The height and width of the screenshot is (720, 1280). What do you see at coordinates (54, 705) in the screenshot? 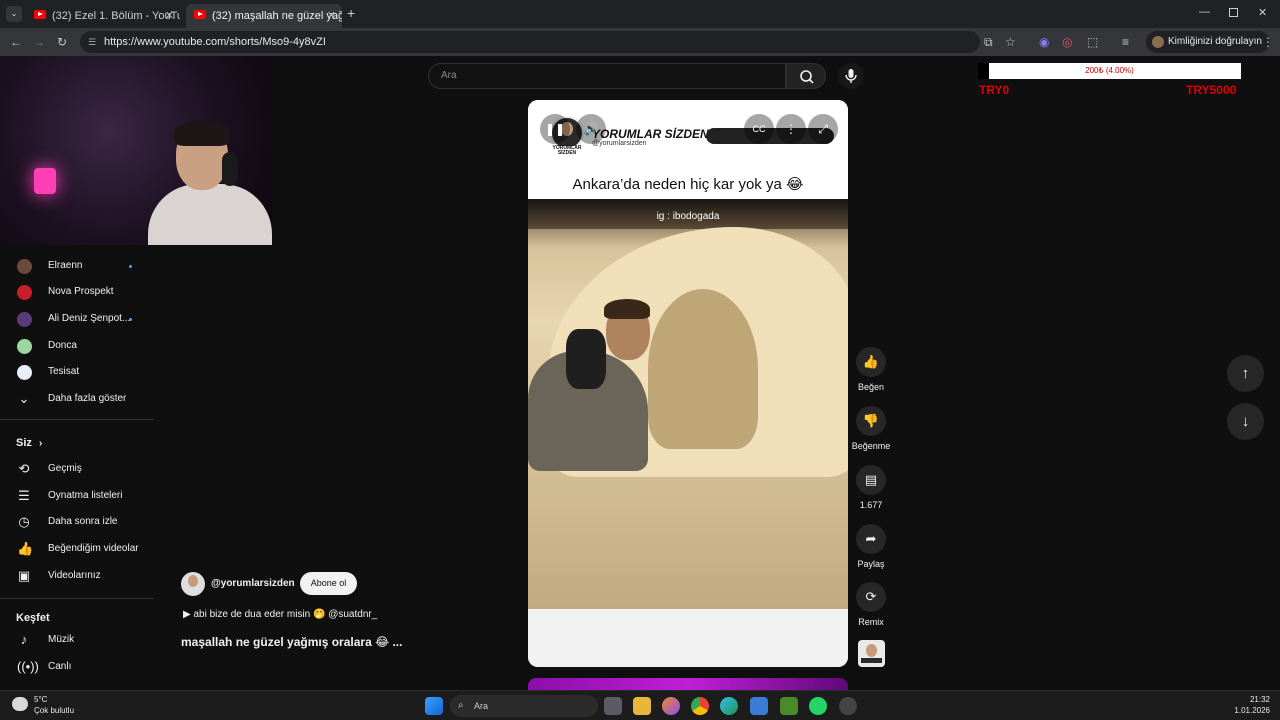
I see `weather-widget: 5°C Çok bulutlu` at bounding box center [54, 705].